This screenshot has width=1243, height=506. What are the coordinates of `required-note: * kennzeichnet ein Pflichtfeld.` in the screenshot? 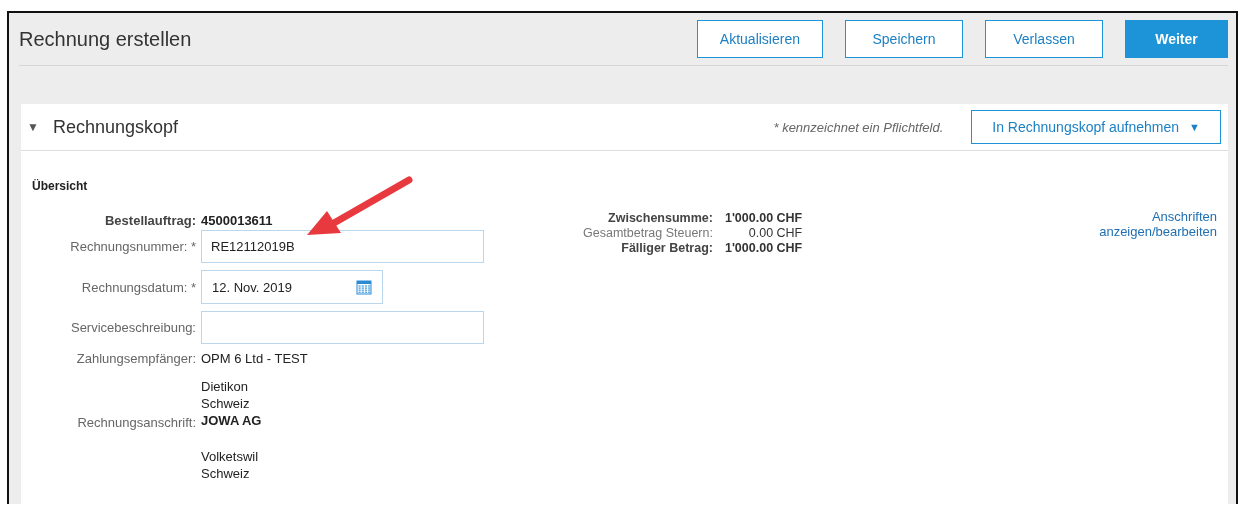 It's located at (858, 127).